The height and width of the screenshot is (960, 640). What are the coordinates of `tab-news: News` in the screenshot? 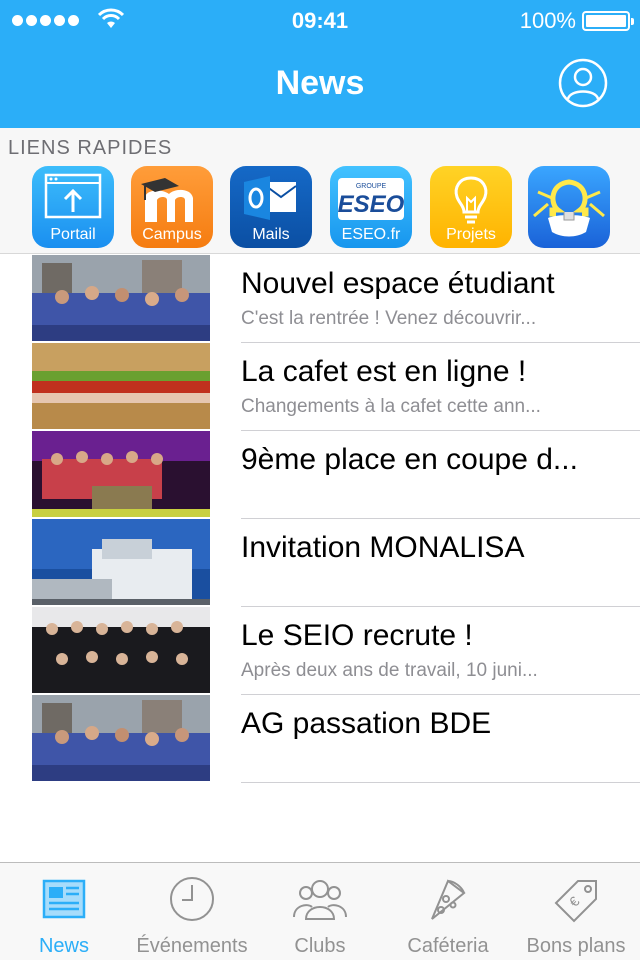 It's located at (64, 911).